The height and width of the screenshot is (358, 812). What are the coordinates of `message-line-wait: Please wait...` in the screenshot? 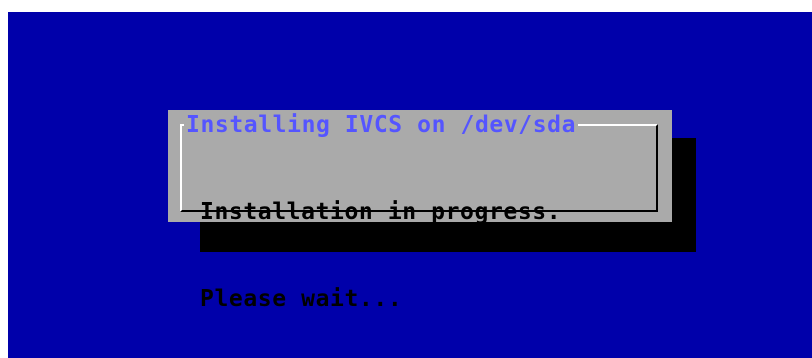 It's located at (301, 299).